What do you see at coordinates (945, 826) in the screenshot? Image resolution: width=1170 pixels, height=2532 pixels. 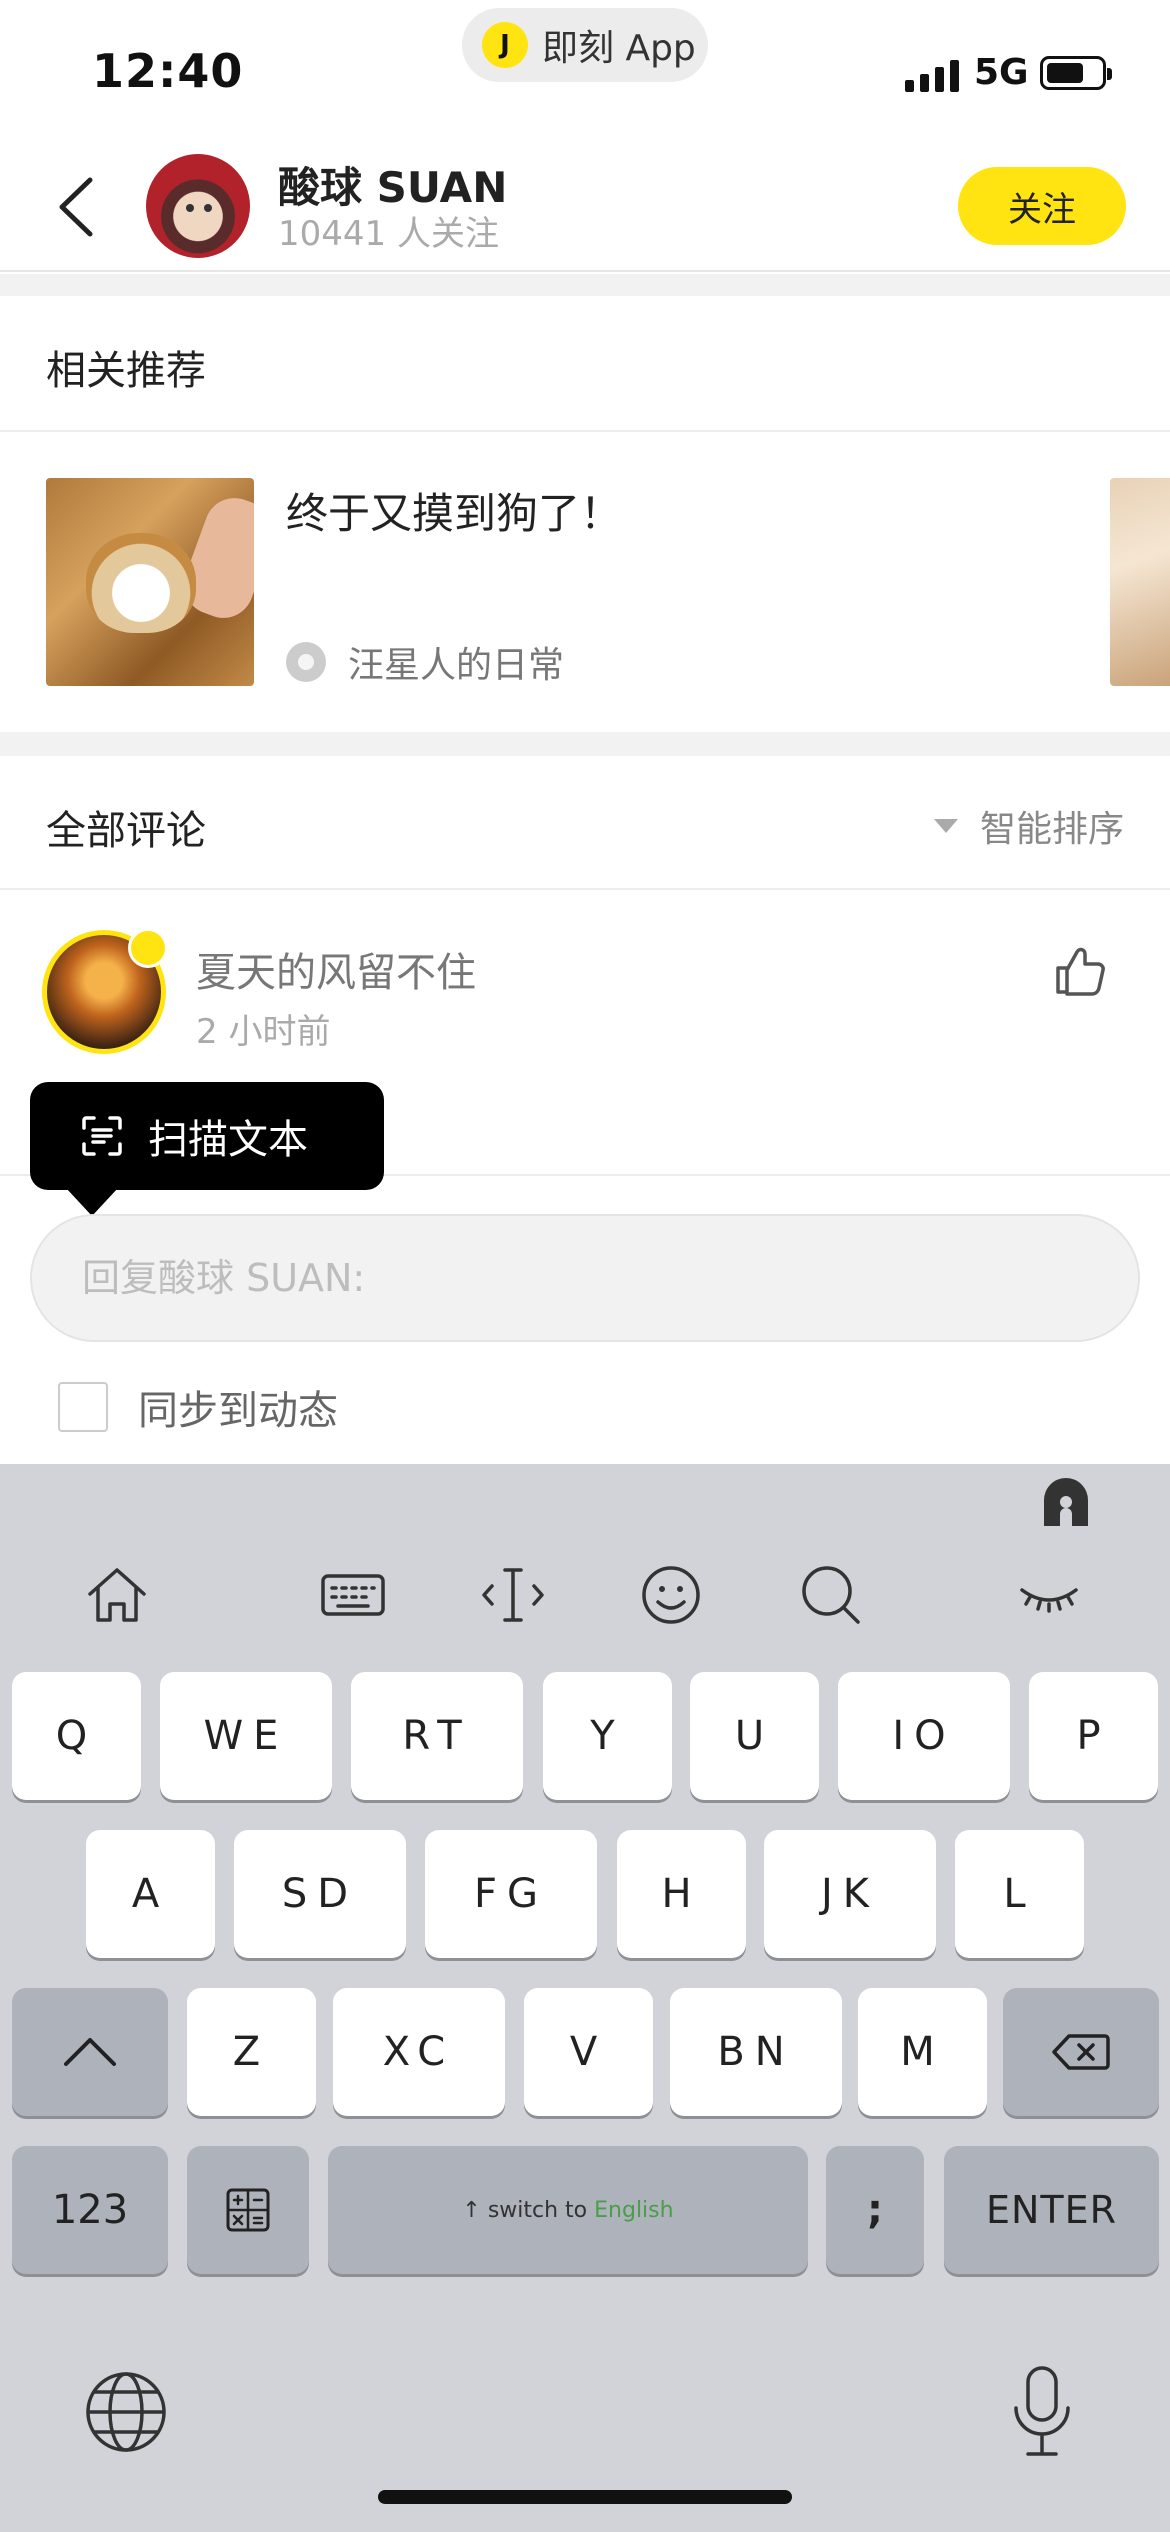 I see `triangle-down-icon` at bounding box center [945, 826].